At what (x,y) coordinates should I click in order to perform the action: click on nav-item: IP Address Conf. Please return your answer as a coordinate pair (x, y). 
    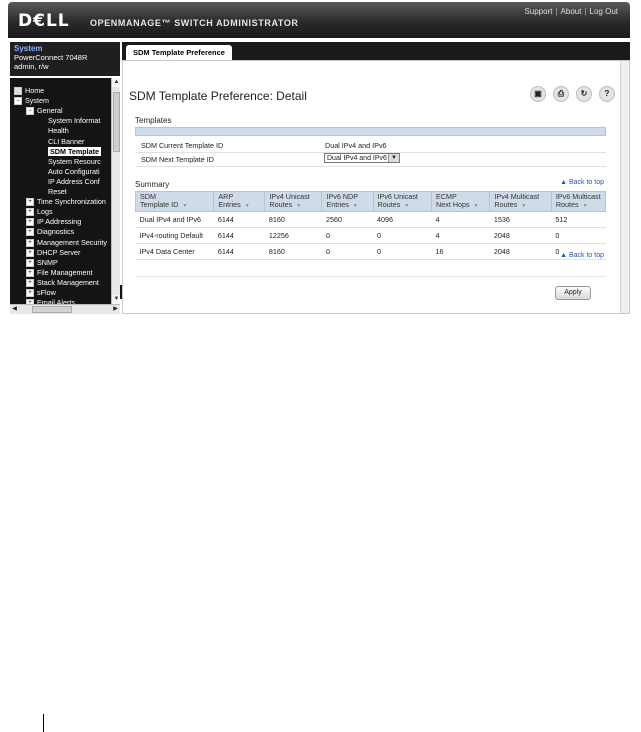
    Looking at the image, I should click on (74, 181).